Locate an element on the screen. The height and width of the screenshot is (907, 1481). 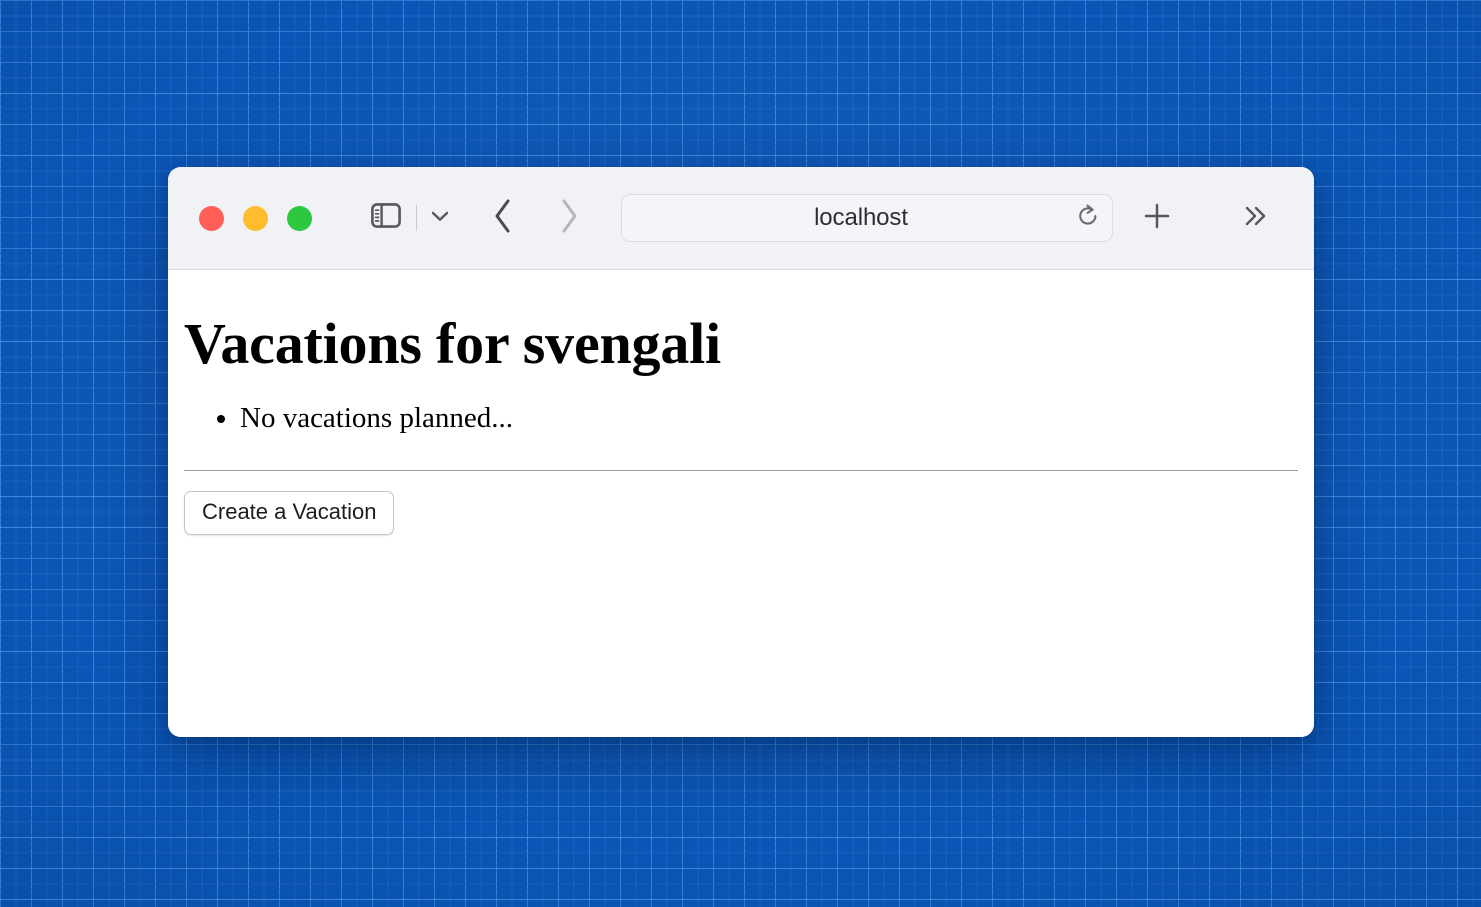
chevrons-right-icon is located at coordinates (1255, 218).